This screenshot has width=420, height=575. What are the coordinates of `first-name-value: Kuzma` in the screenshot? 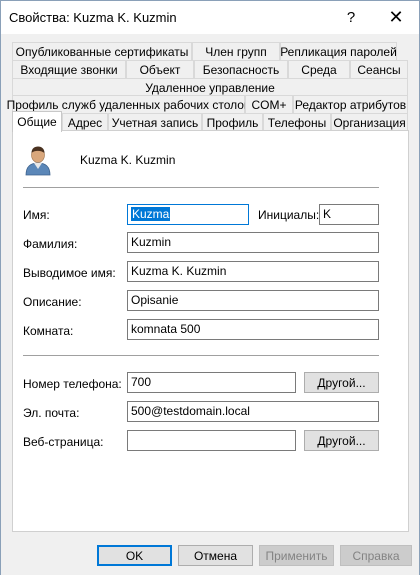 It's located at (151, 214).